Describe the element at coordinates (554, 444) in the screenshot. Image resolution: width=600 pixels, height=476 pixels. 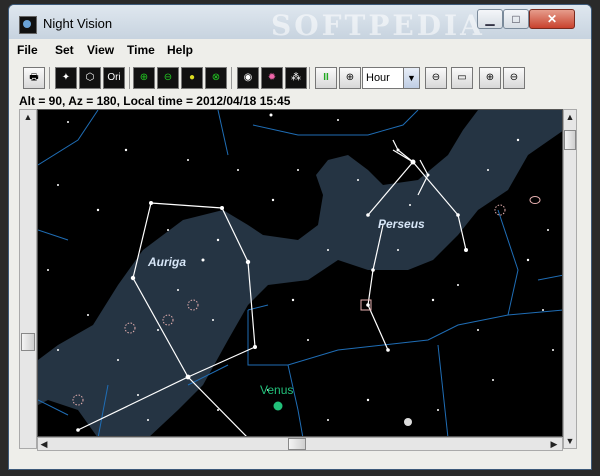
I see `scroll-right-icon: ▶` at that location.